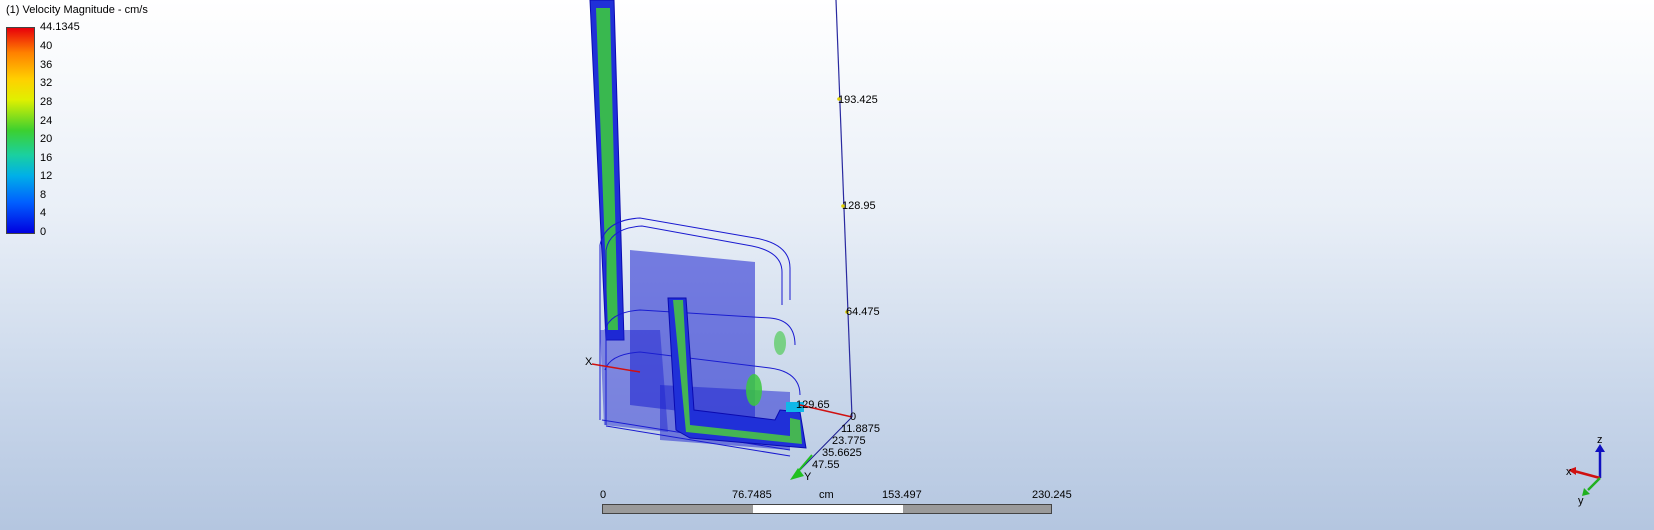 This screenshot has height=530, width=1654. I want to click on y-axis-arrowhead, so click(797, 474).